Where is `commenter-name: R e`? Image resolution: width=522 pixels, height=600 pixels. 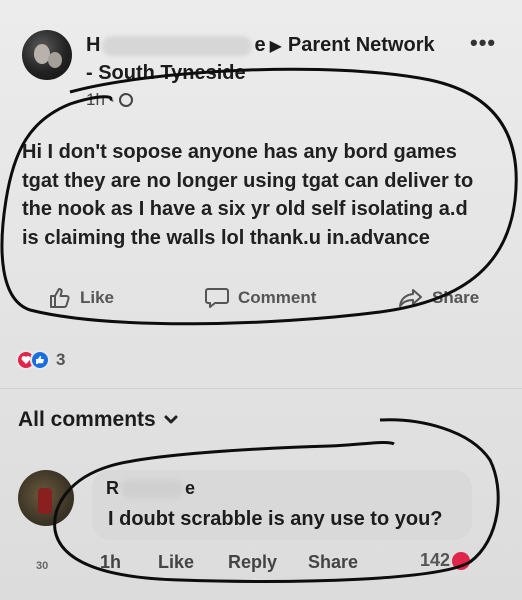 commenter-name: R e is located at coordinates (150, 488).